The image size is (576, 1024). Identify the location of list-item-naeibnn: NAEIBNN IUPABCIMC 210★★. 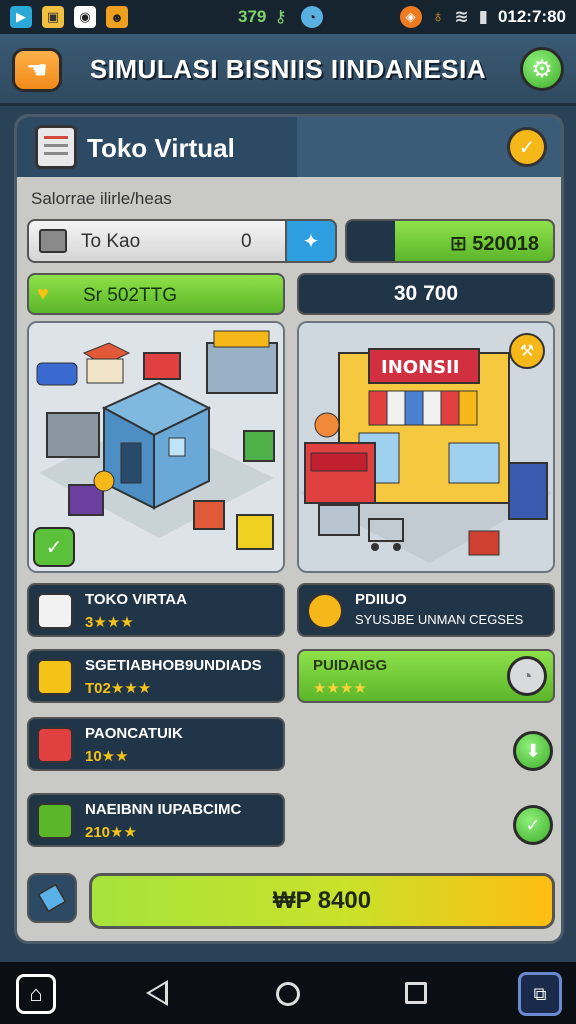
(156, 820).